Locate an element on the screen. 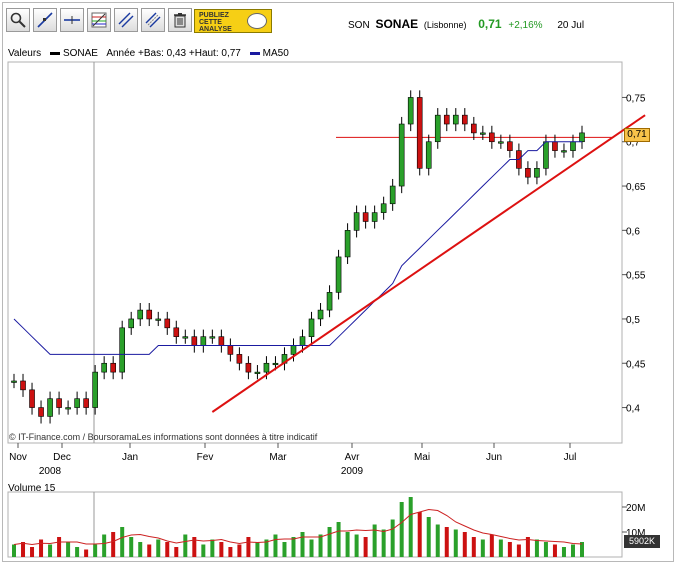 The height and width of the screenshot is (565, 678). y-tick-label: 0,45 is located at coordinates (636, 364).